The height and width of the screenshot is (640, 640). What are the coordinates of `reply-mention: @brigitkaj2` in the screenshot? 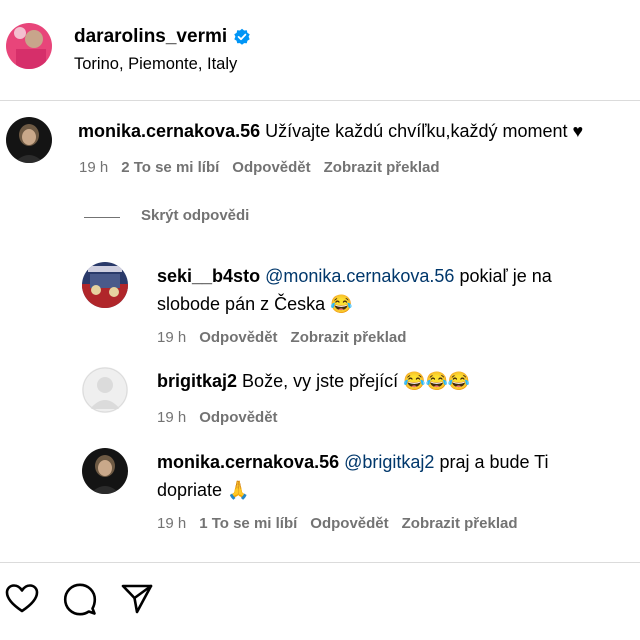 It's located at (389, 462).